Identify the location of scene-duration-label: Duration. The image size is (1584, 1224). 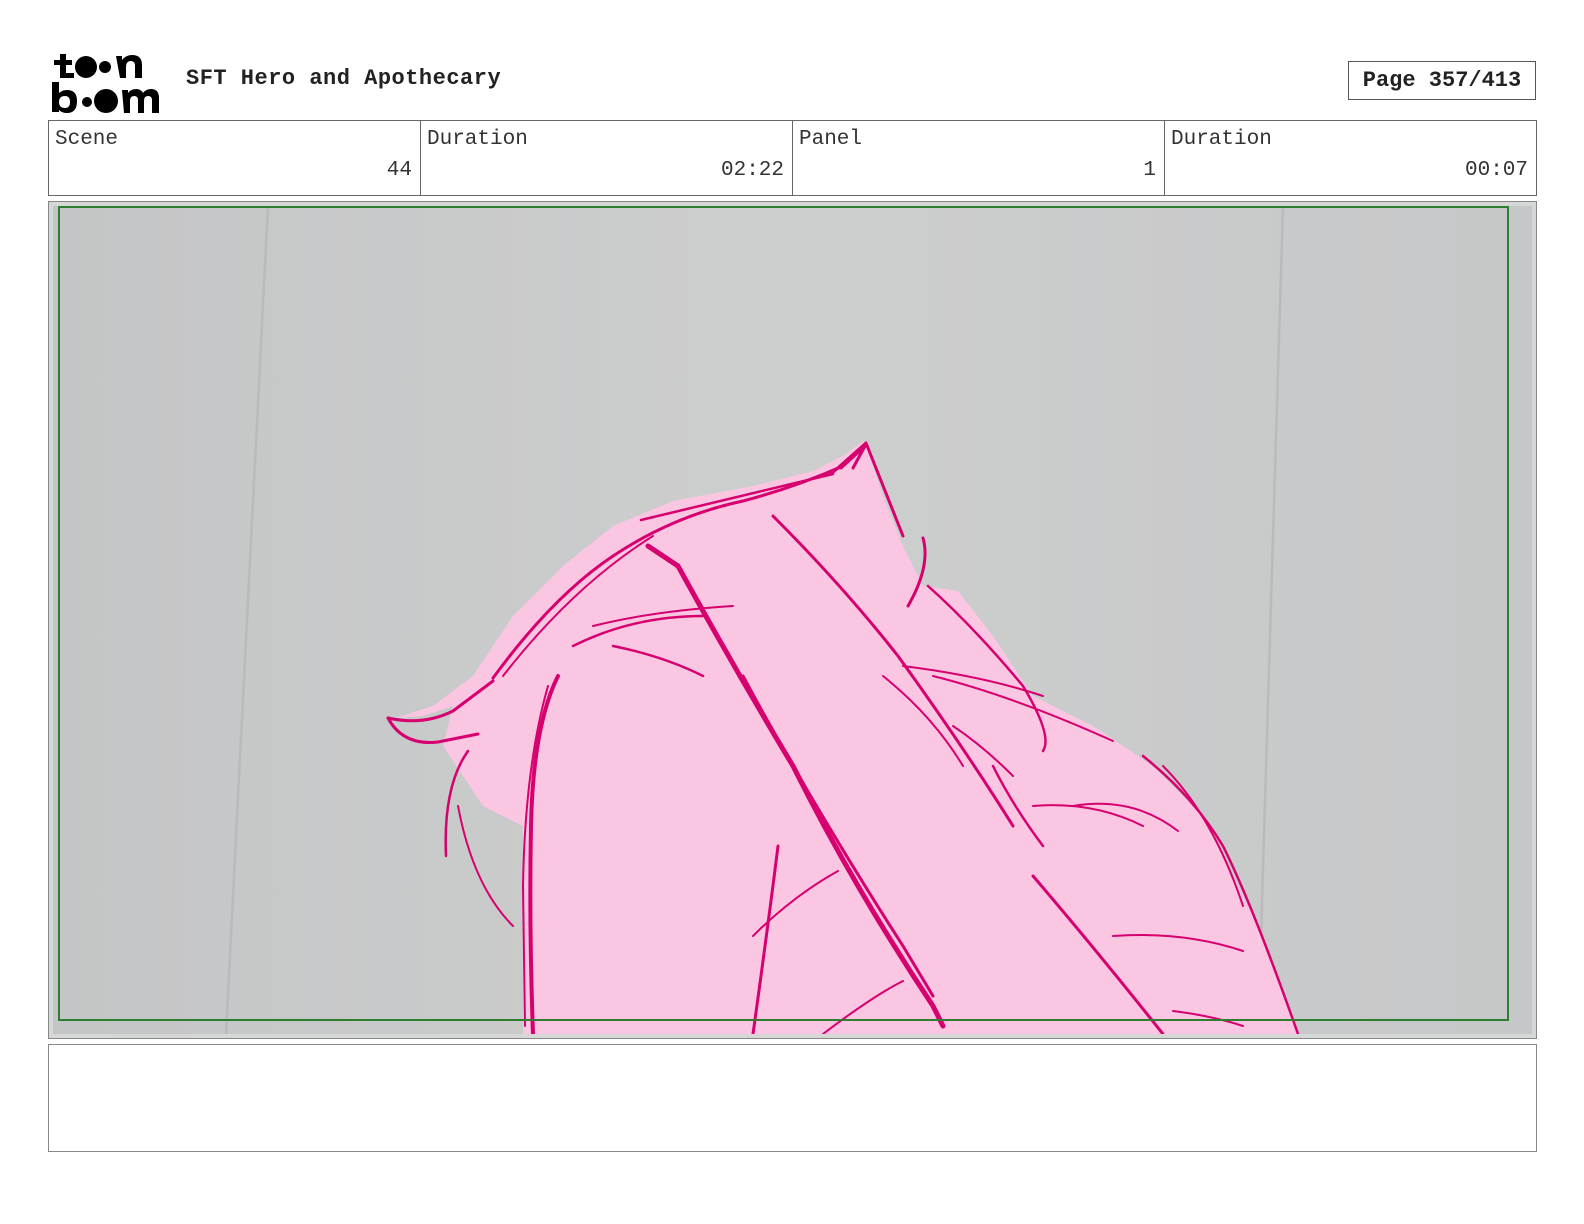
(477, 139).